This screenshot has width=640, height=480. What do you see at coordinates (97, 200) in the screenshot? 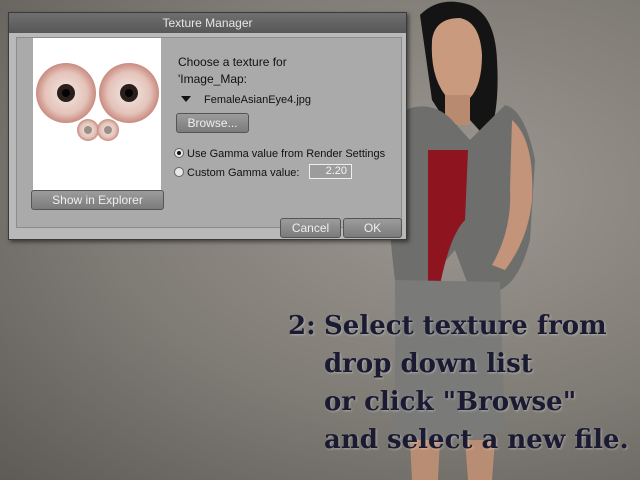
I see `show-in-explorer-button: Show in Explorer` at bounding box center [97, 200].